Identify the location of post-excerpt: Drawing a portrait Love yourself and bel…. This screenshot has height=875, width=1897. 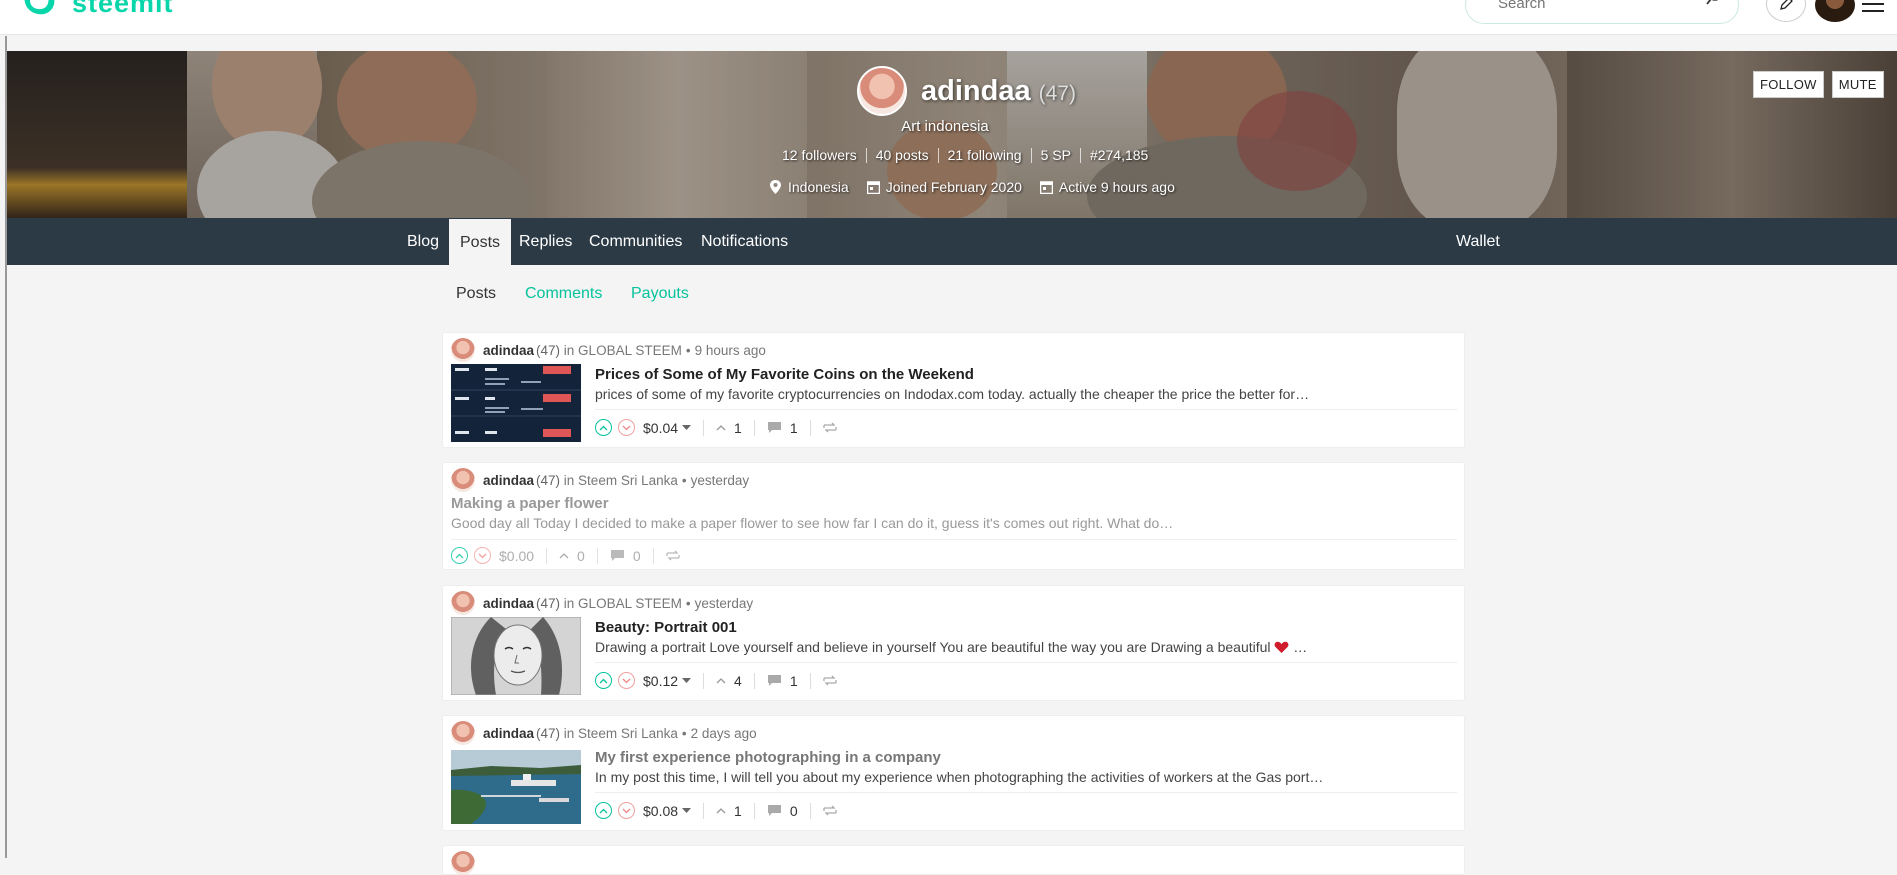
(951, 647).